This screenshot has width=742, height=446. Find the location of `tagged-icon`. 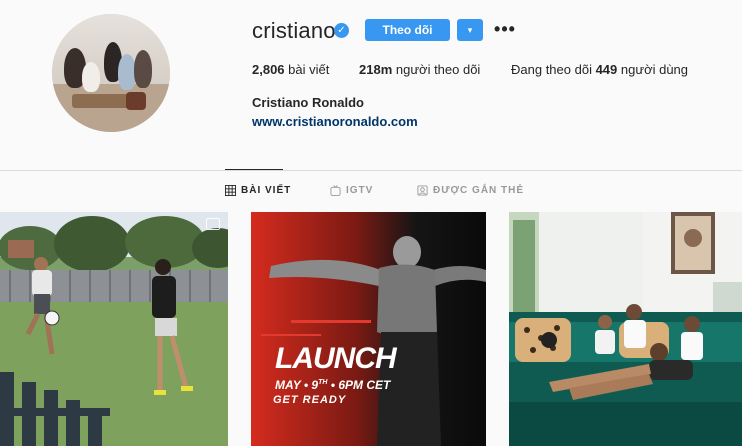

tagged-icon is located at coordinates (422, 190).